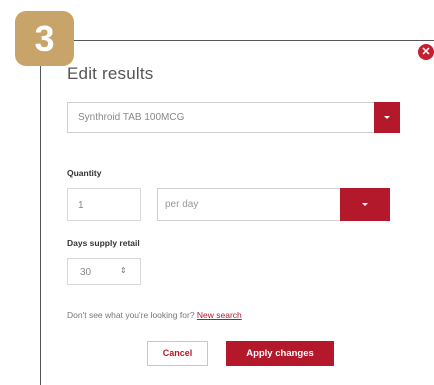 The image size is (434, 385). I want to click on cancel-button: Cancel, so click(177, 353).